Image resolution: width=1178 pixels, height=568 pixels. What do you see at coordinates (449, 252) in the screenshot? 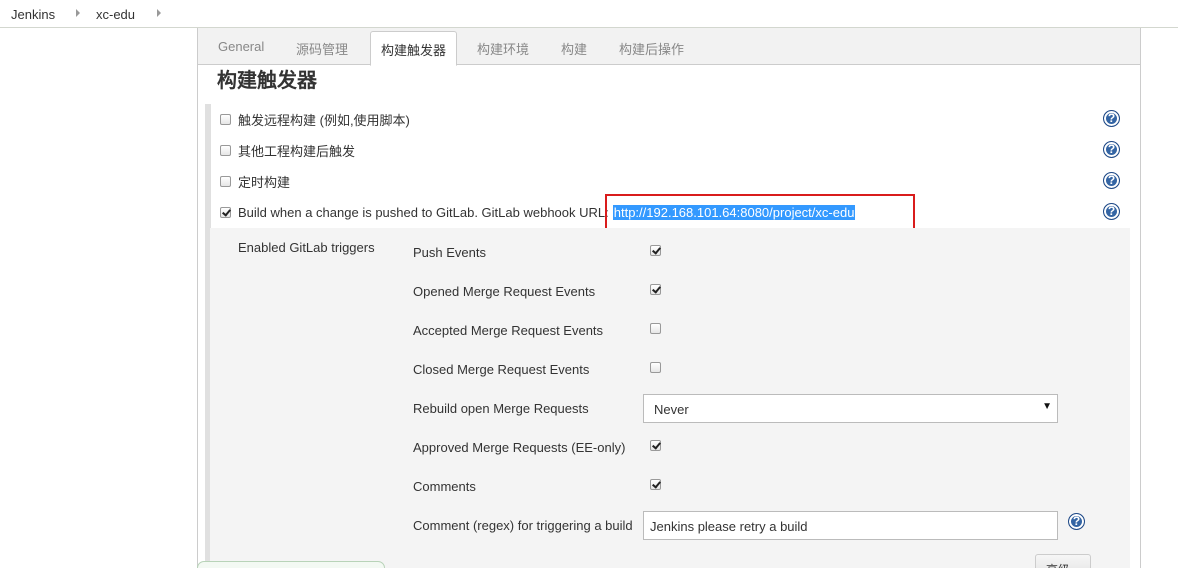
I see `push-events-label: Push Events` at bounding box center [449, 252].